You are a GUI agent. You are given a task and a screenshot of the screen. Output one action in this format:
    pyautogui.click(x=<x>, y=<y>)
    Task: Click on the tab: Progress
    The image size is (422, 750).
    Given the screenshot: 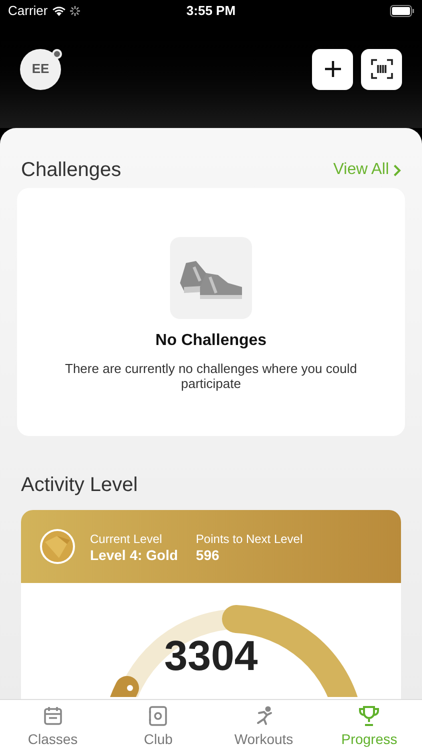 What is the action you would take?
    pyautogui.click(x=369, y=725)
    